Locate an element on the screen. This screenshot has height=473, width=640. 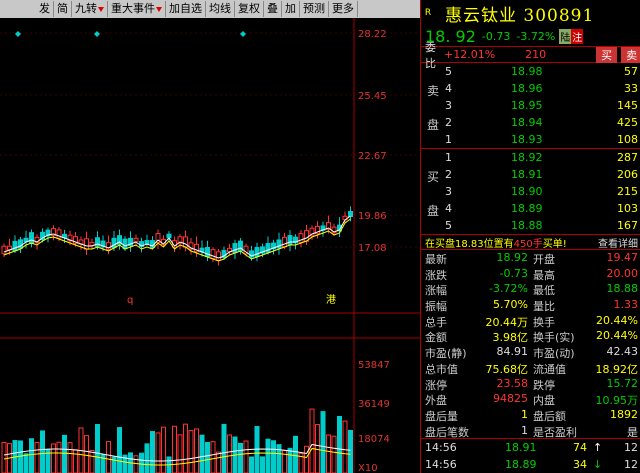
stat-label: 金额 is located at coordinates (436, 338).